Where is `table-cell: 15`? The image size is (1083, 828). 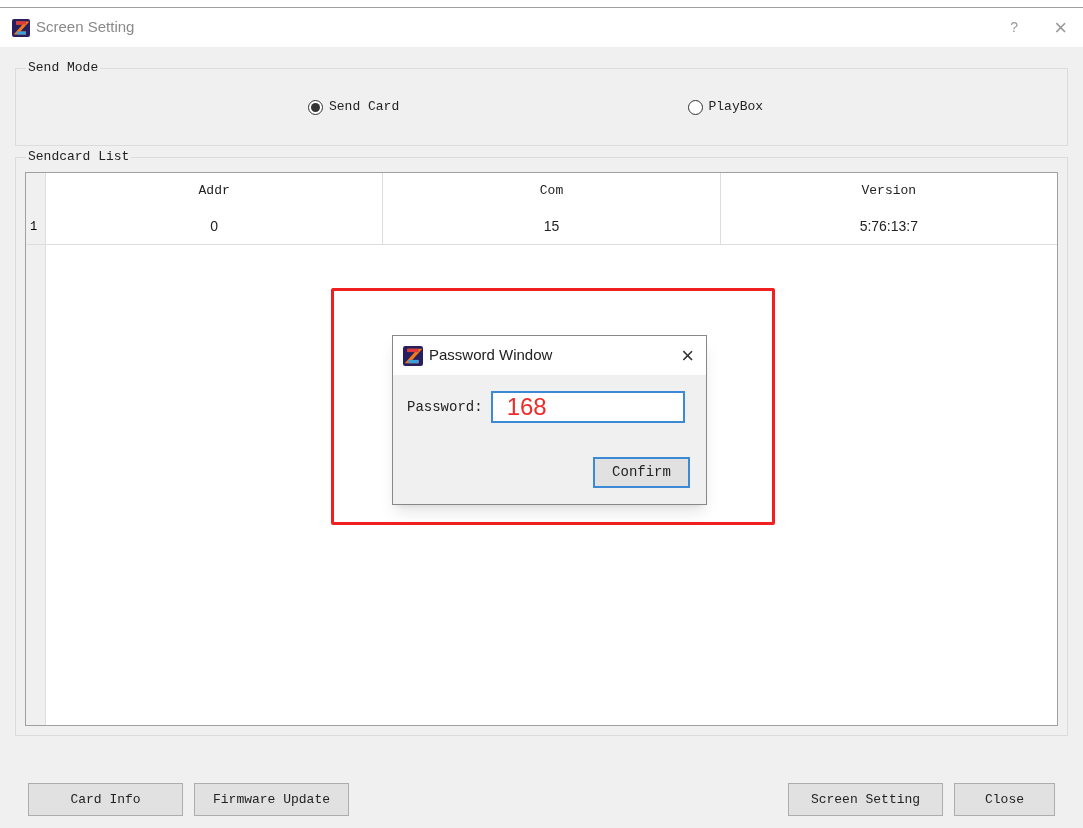
table-cell: 15 is located at coordinates (552, 226).